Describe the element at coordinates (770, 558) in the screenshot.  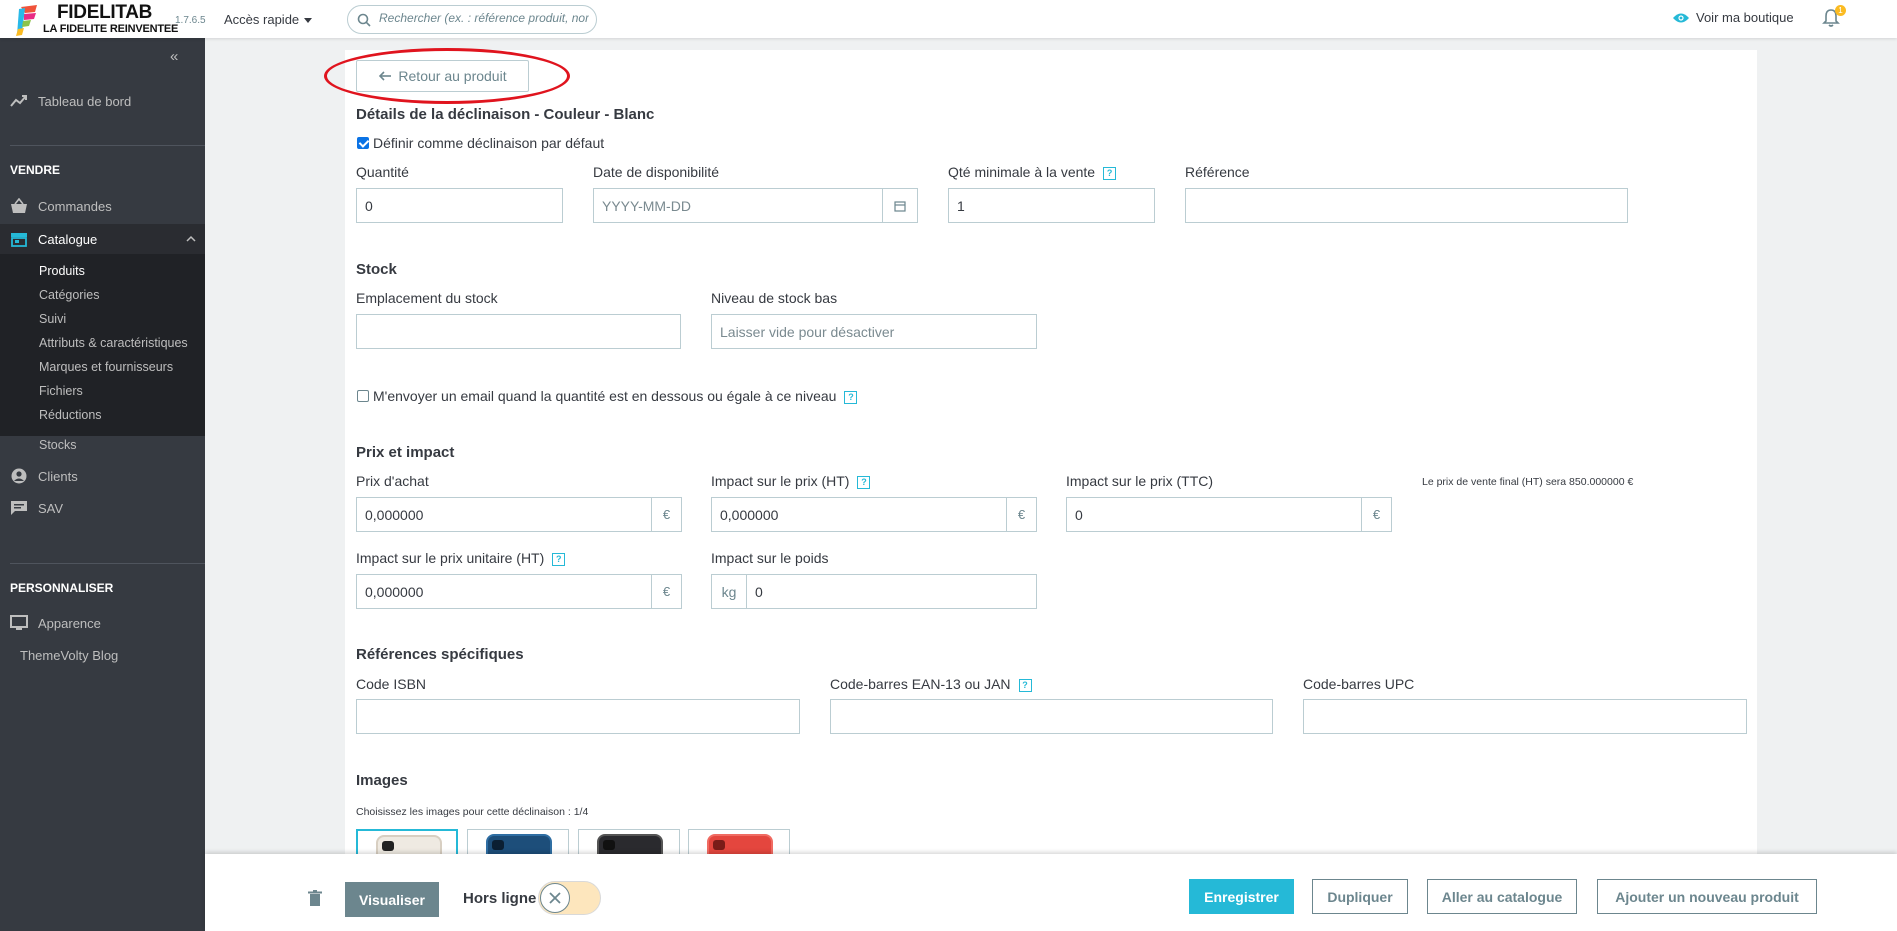
I see `weight-impact-label: Impact sur le poids` at that location.